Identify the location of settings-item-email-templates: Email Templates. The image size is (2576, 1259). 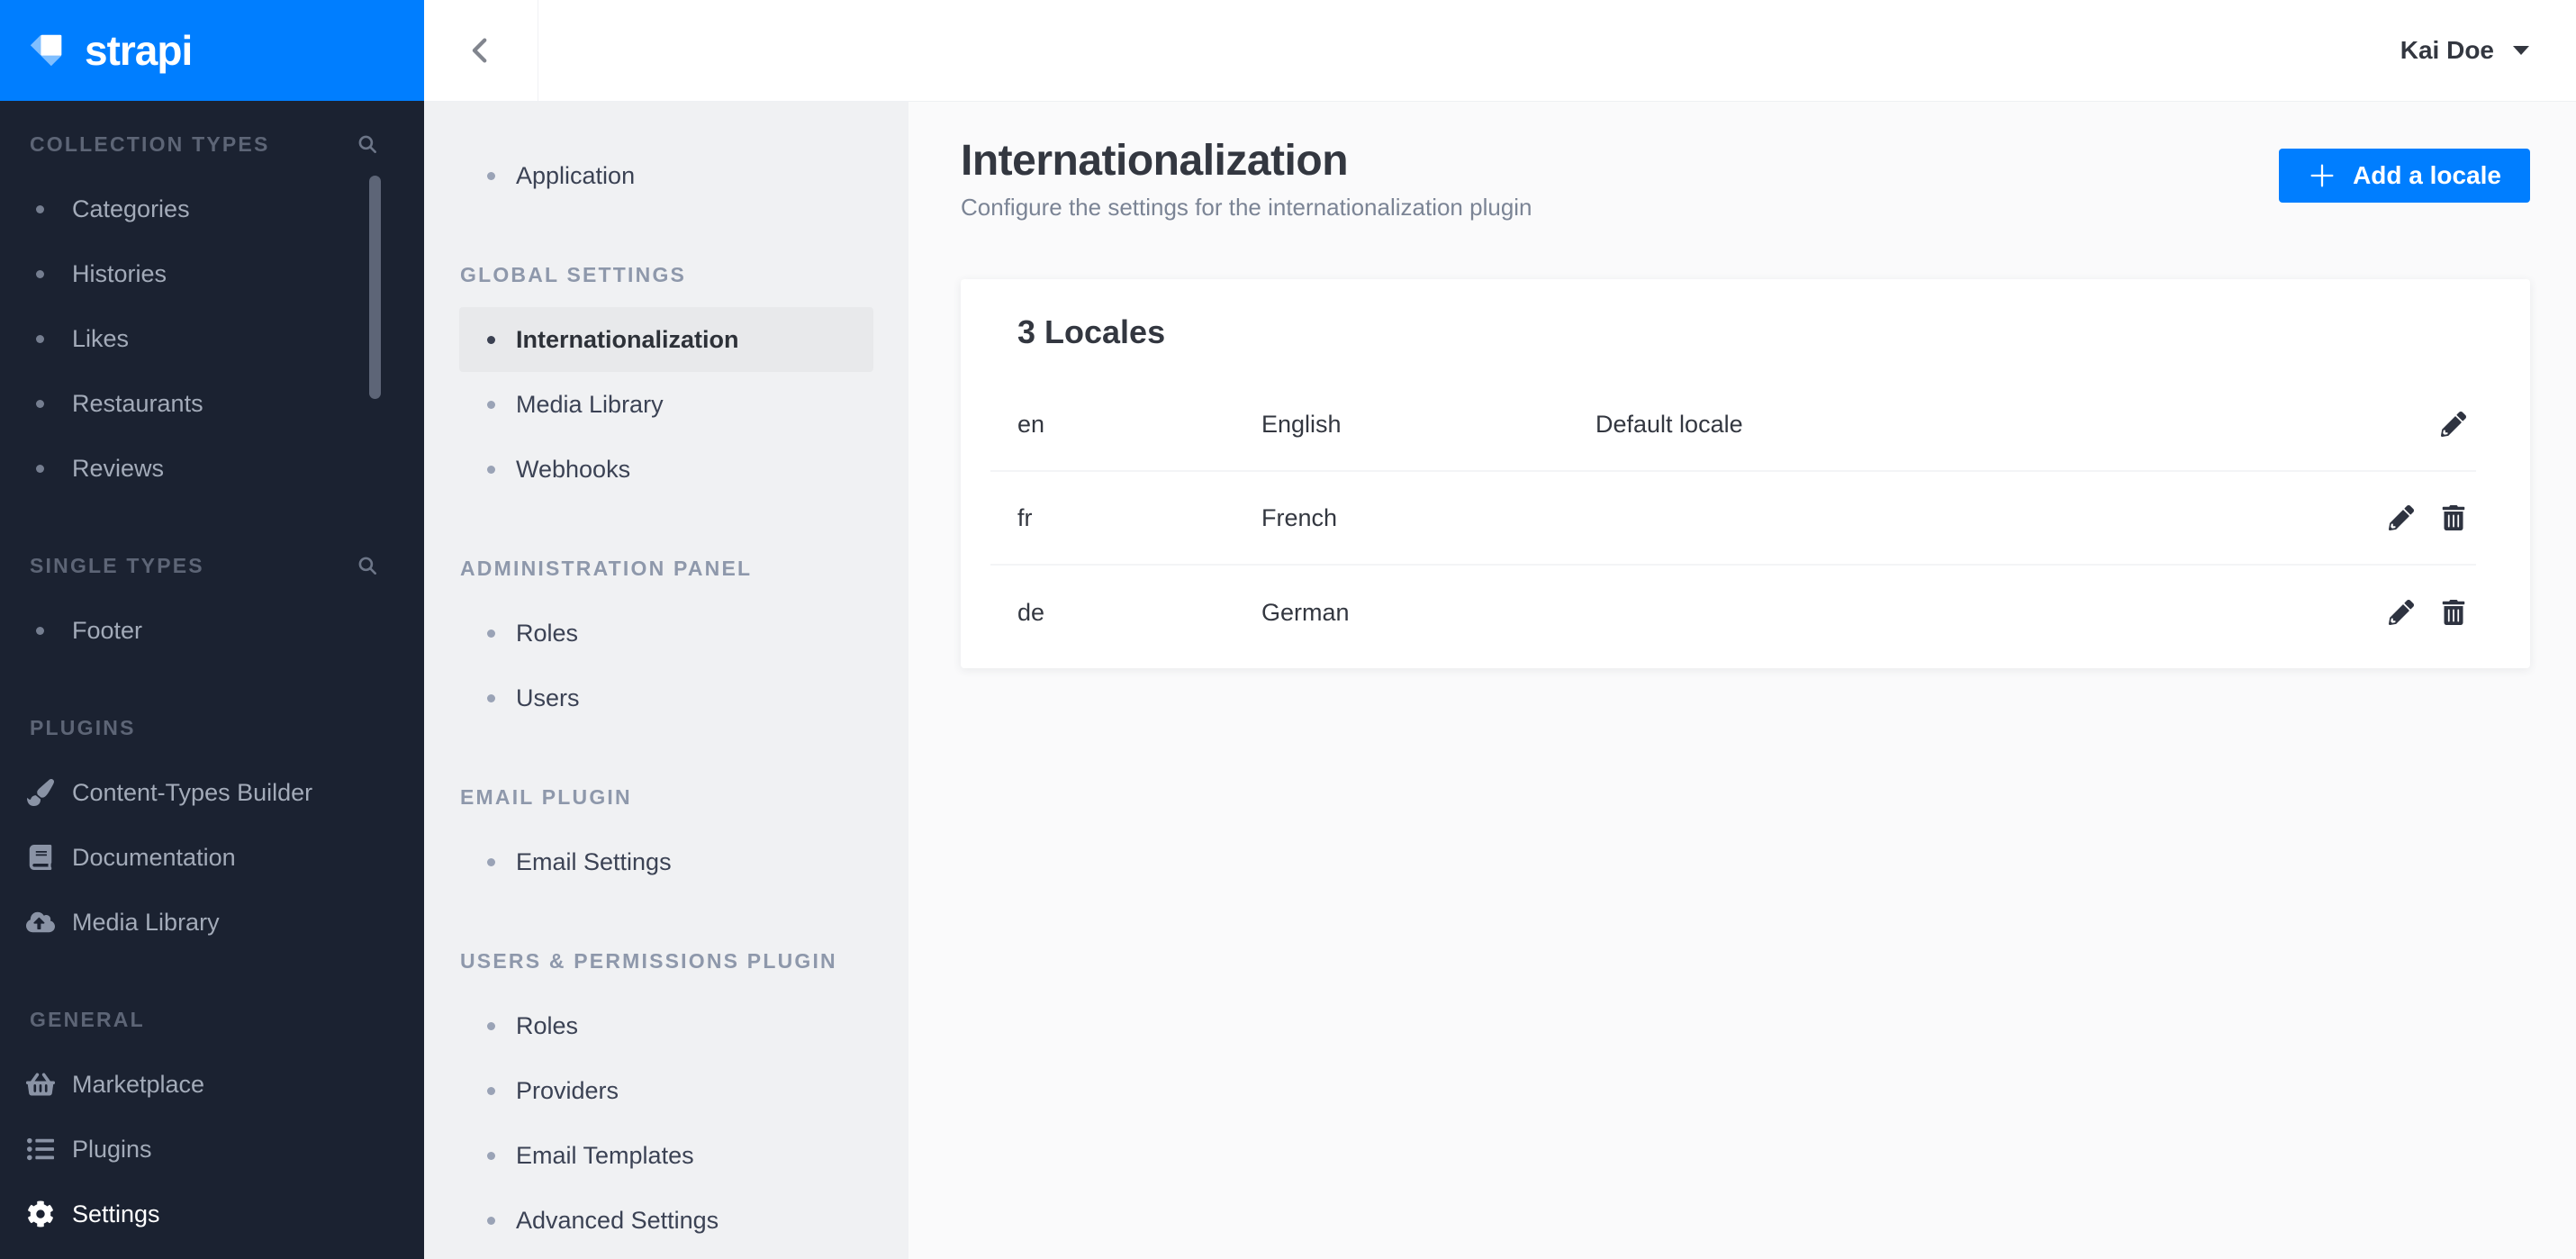
(666, 1155).